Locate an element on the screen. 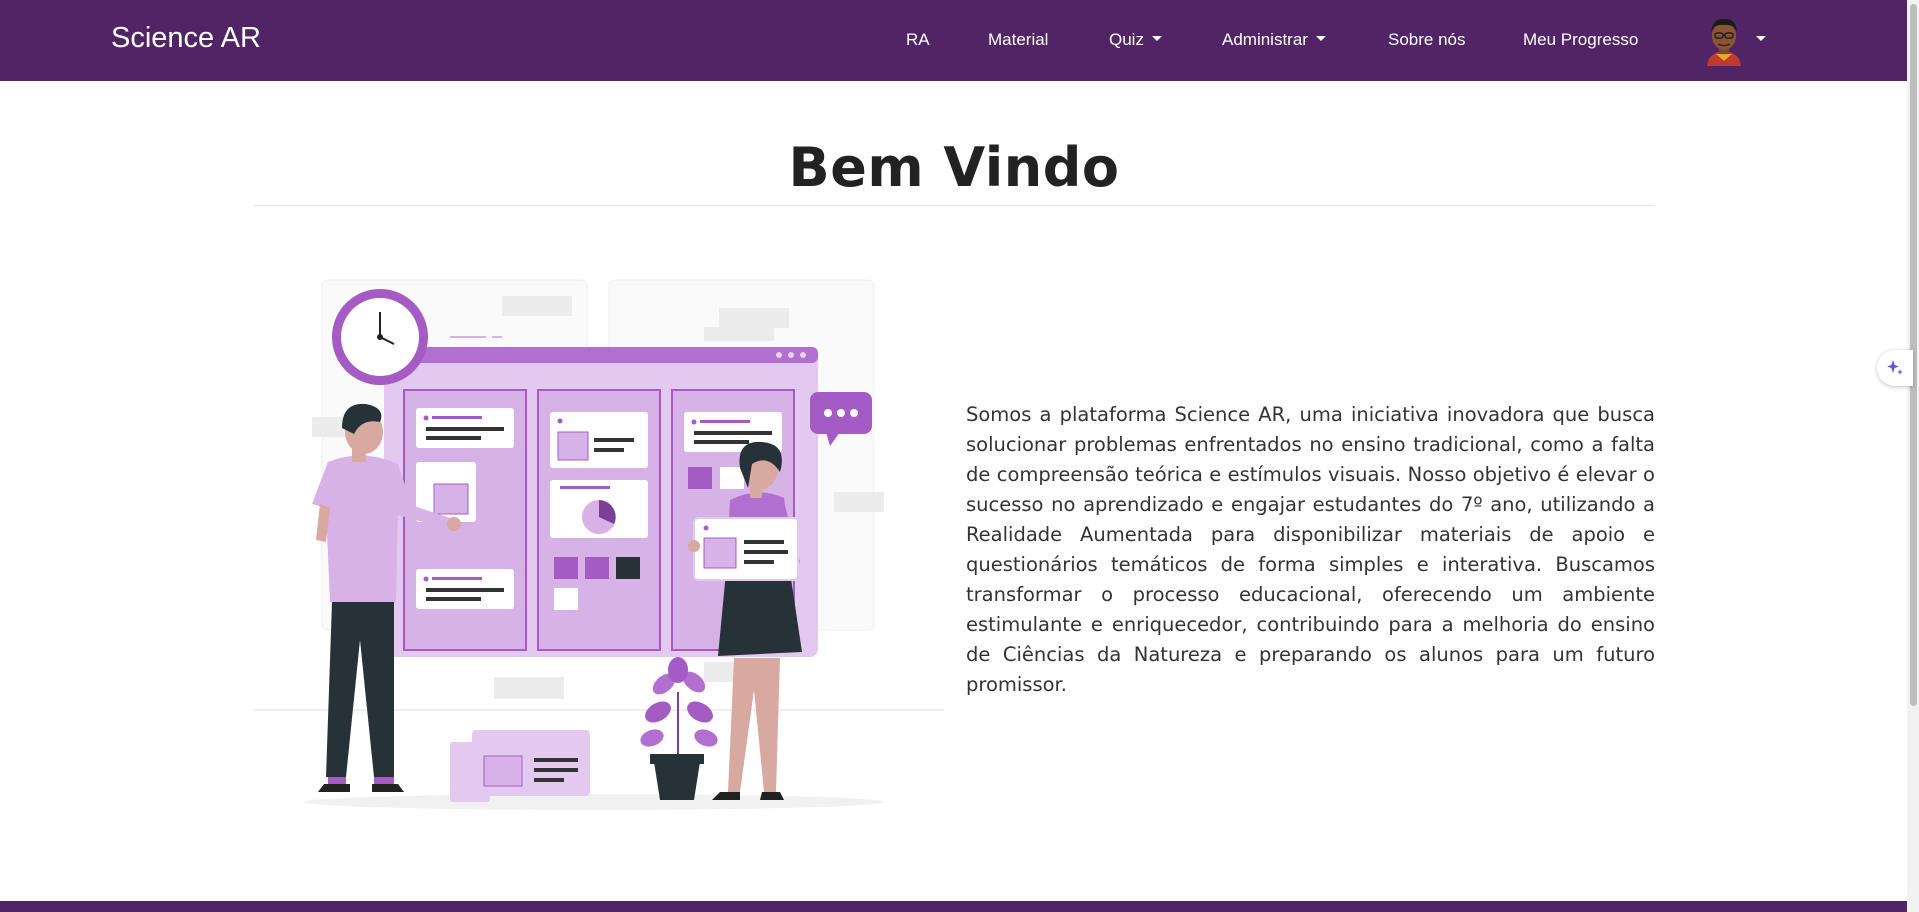  sparkle-icon is located at coordinates (1895, 367).